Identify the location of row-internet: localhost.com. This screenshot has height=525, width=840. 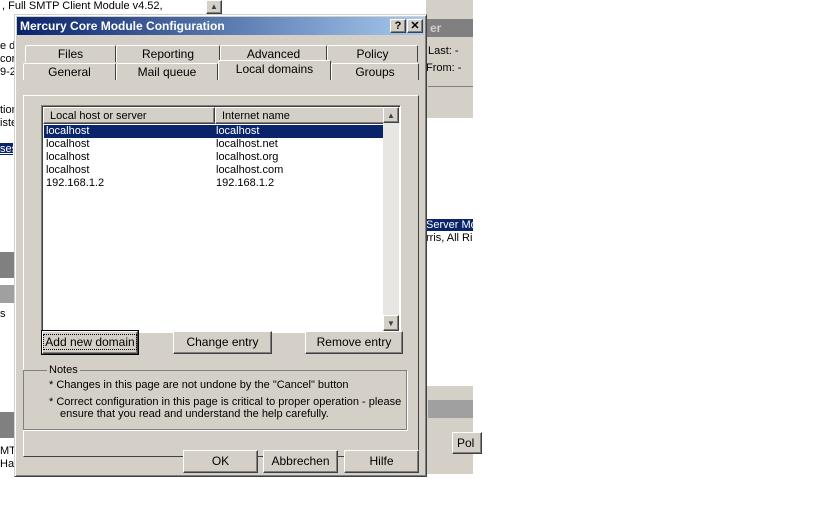
(250, 170).